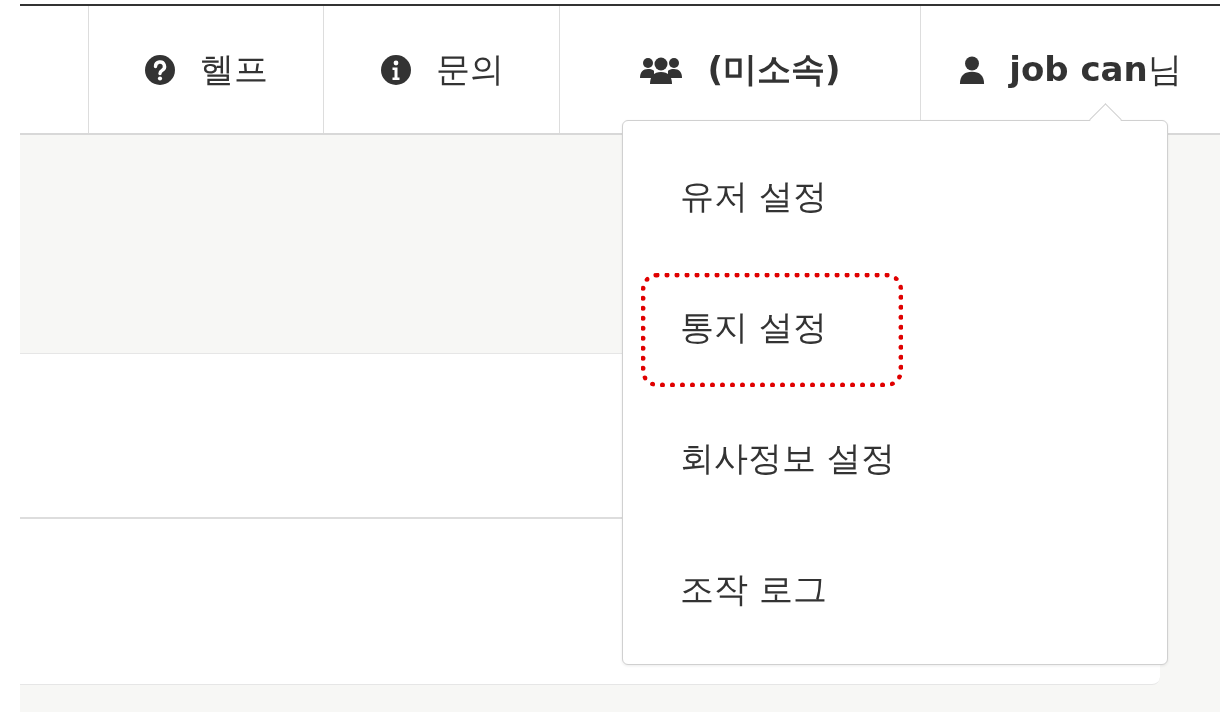  What do you see at coordinates (787, 458) in the screenshot?
I see `menu-item: 회사정보 설정` at bounding box center [787, 458].